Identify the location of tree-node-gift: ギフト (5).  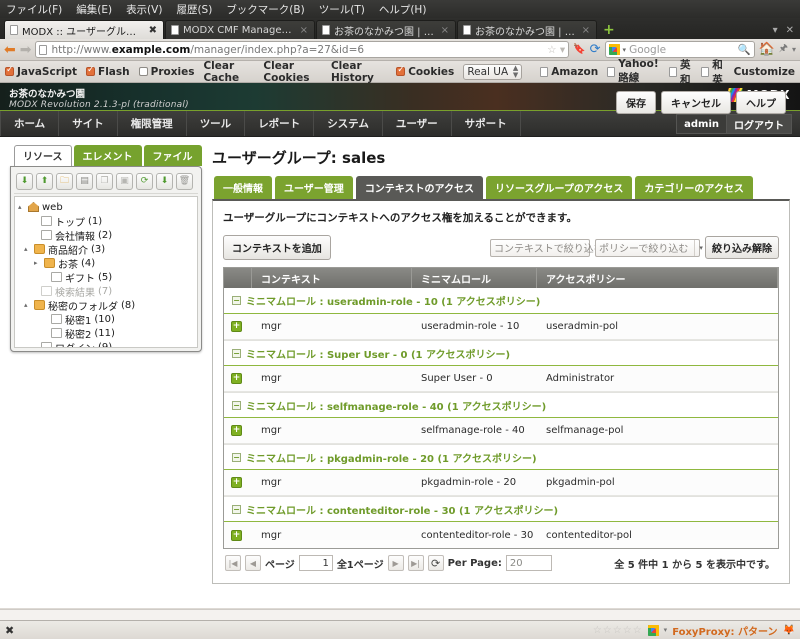
(106, 277).